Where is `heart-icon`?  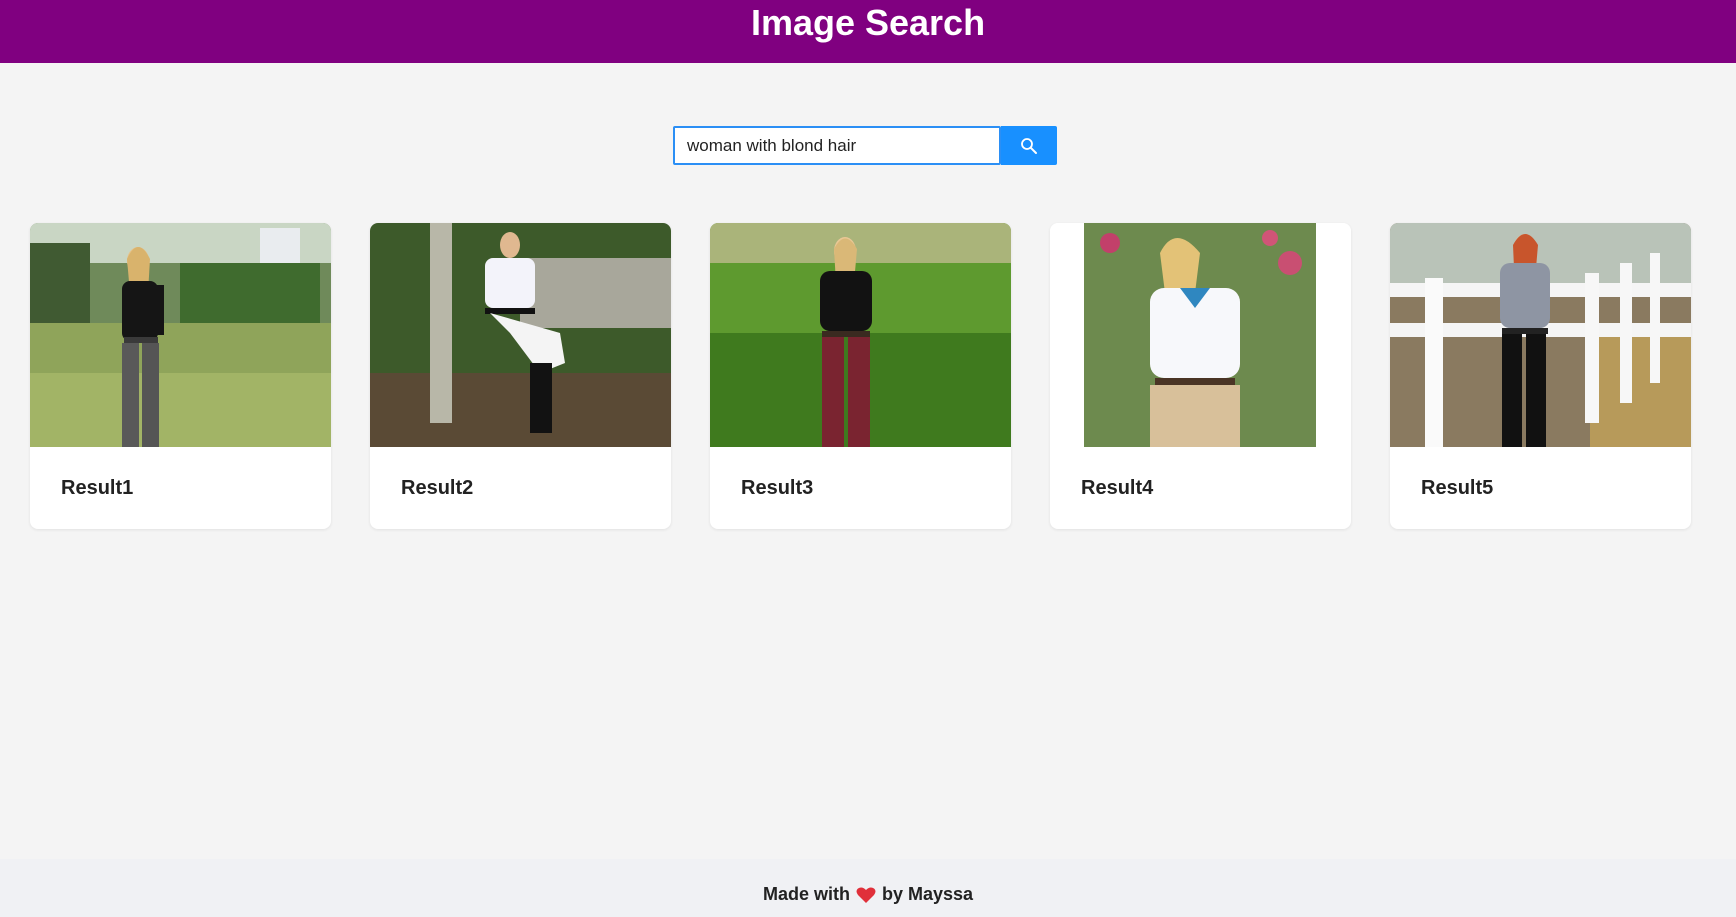 heart-icon is located at coordinates (866, 895).